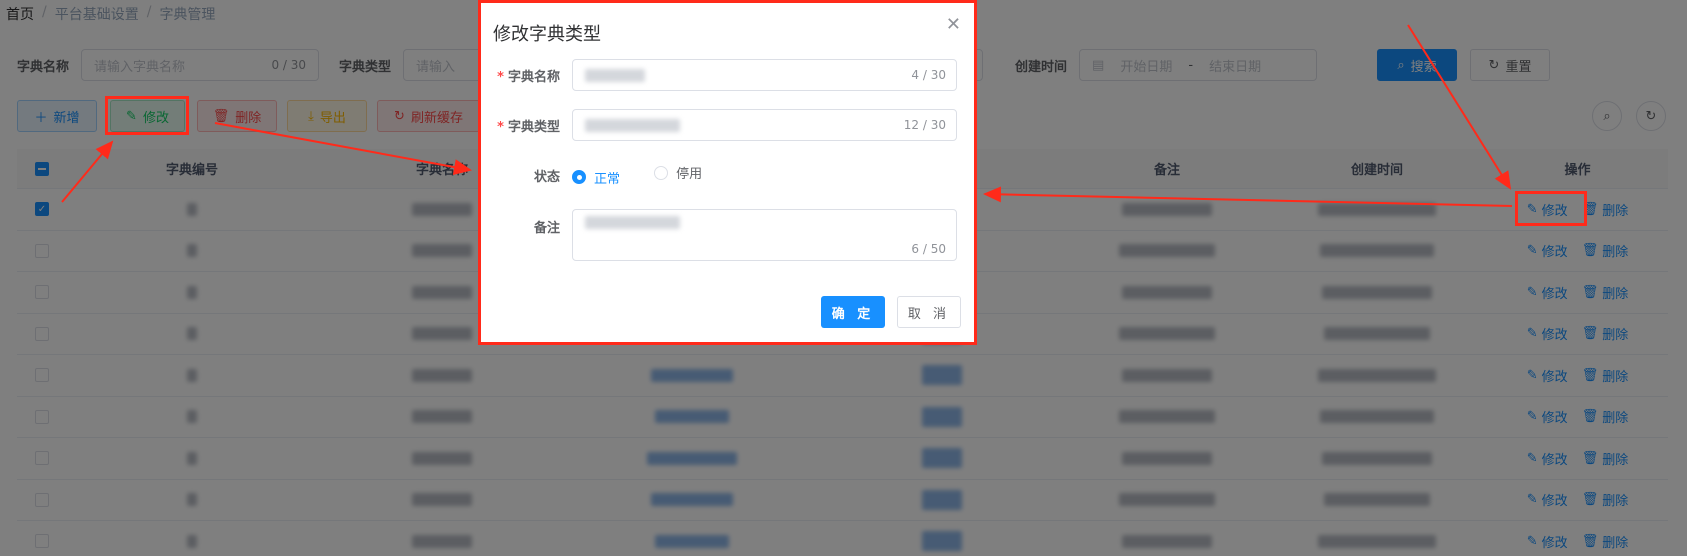 Image resolution: width=1687 pixels, height=556 pixels. I want to click on arrow-toolbar-edit-to-table, so click(343, 148).